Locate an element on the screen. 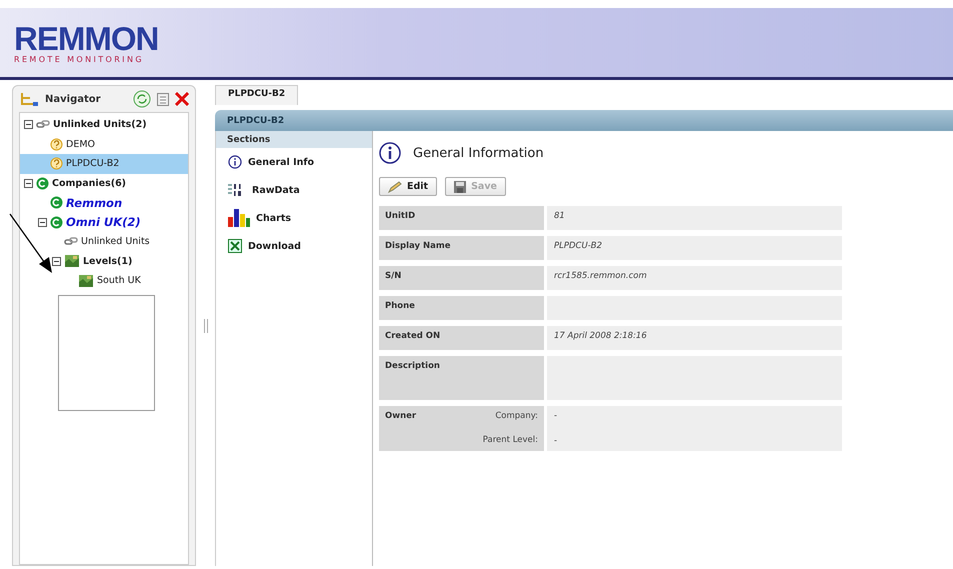  section-item: RawData is located at coordinates (294, 190).